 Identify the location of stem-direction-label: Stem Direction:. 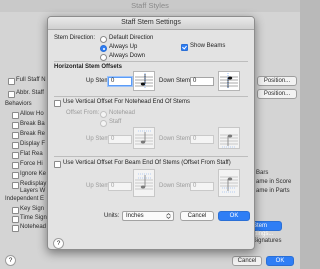
(75, 38).